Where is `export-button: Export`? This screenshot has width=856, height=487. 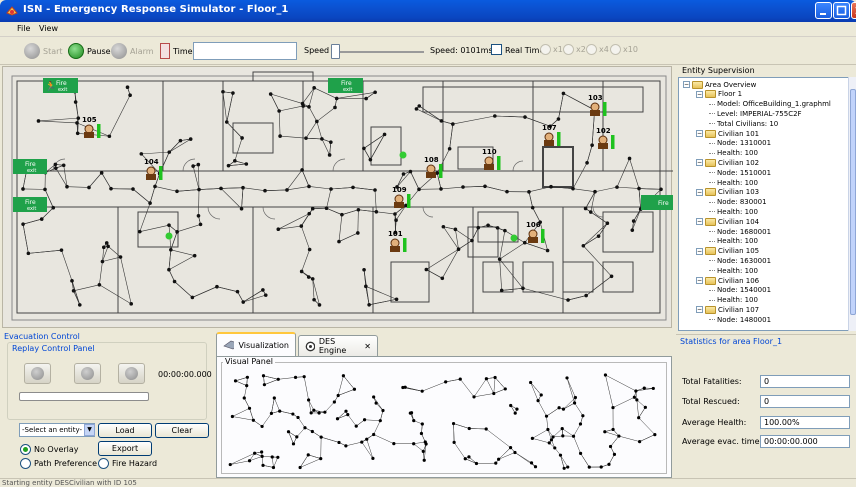
export-button: Export is located at coordinates (125, 448).